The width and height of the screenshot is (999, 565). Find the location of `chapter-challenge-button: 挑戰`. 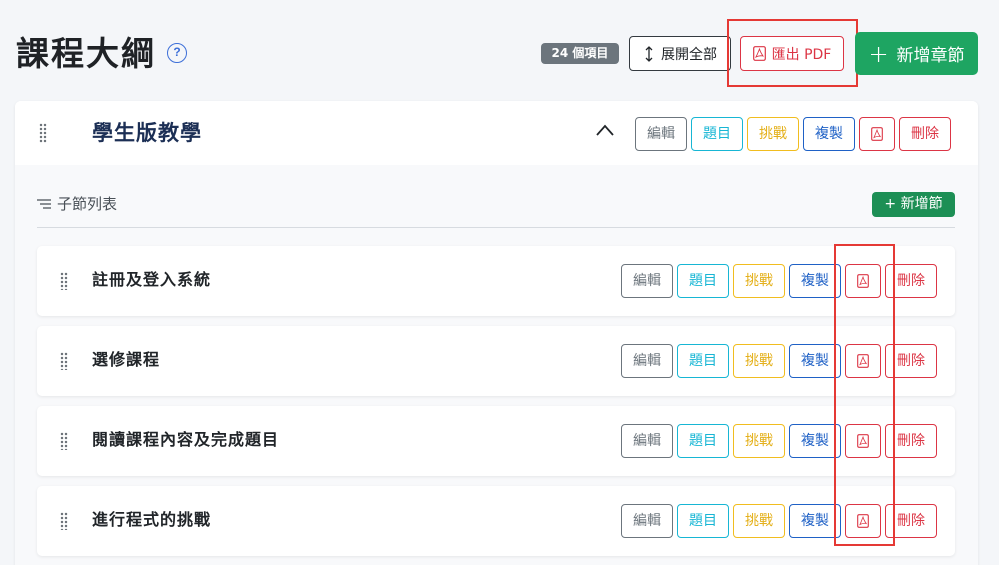

chapter-challenge-button: 挑戰 is located at coordinates (773, 134).